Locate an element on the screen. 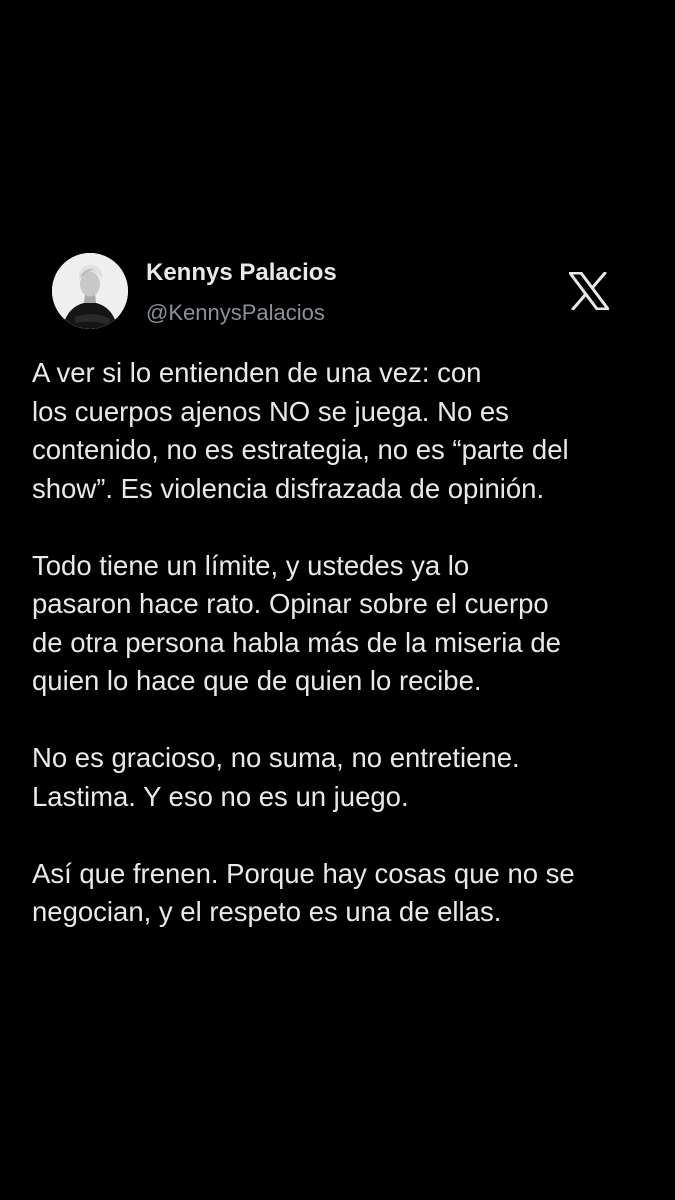  text-line: negocian, y el respeto es una de ellas. is located at coordinates (267, 911).